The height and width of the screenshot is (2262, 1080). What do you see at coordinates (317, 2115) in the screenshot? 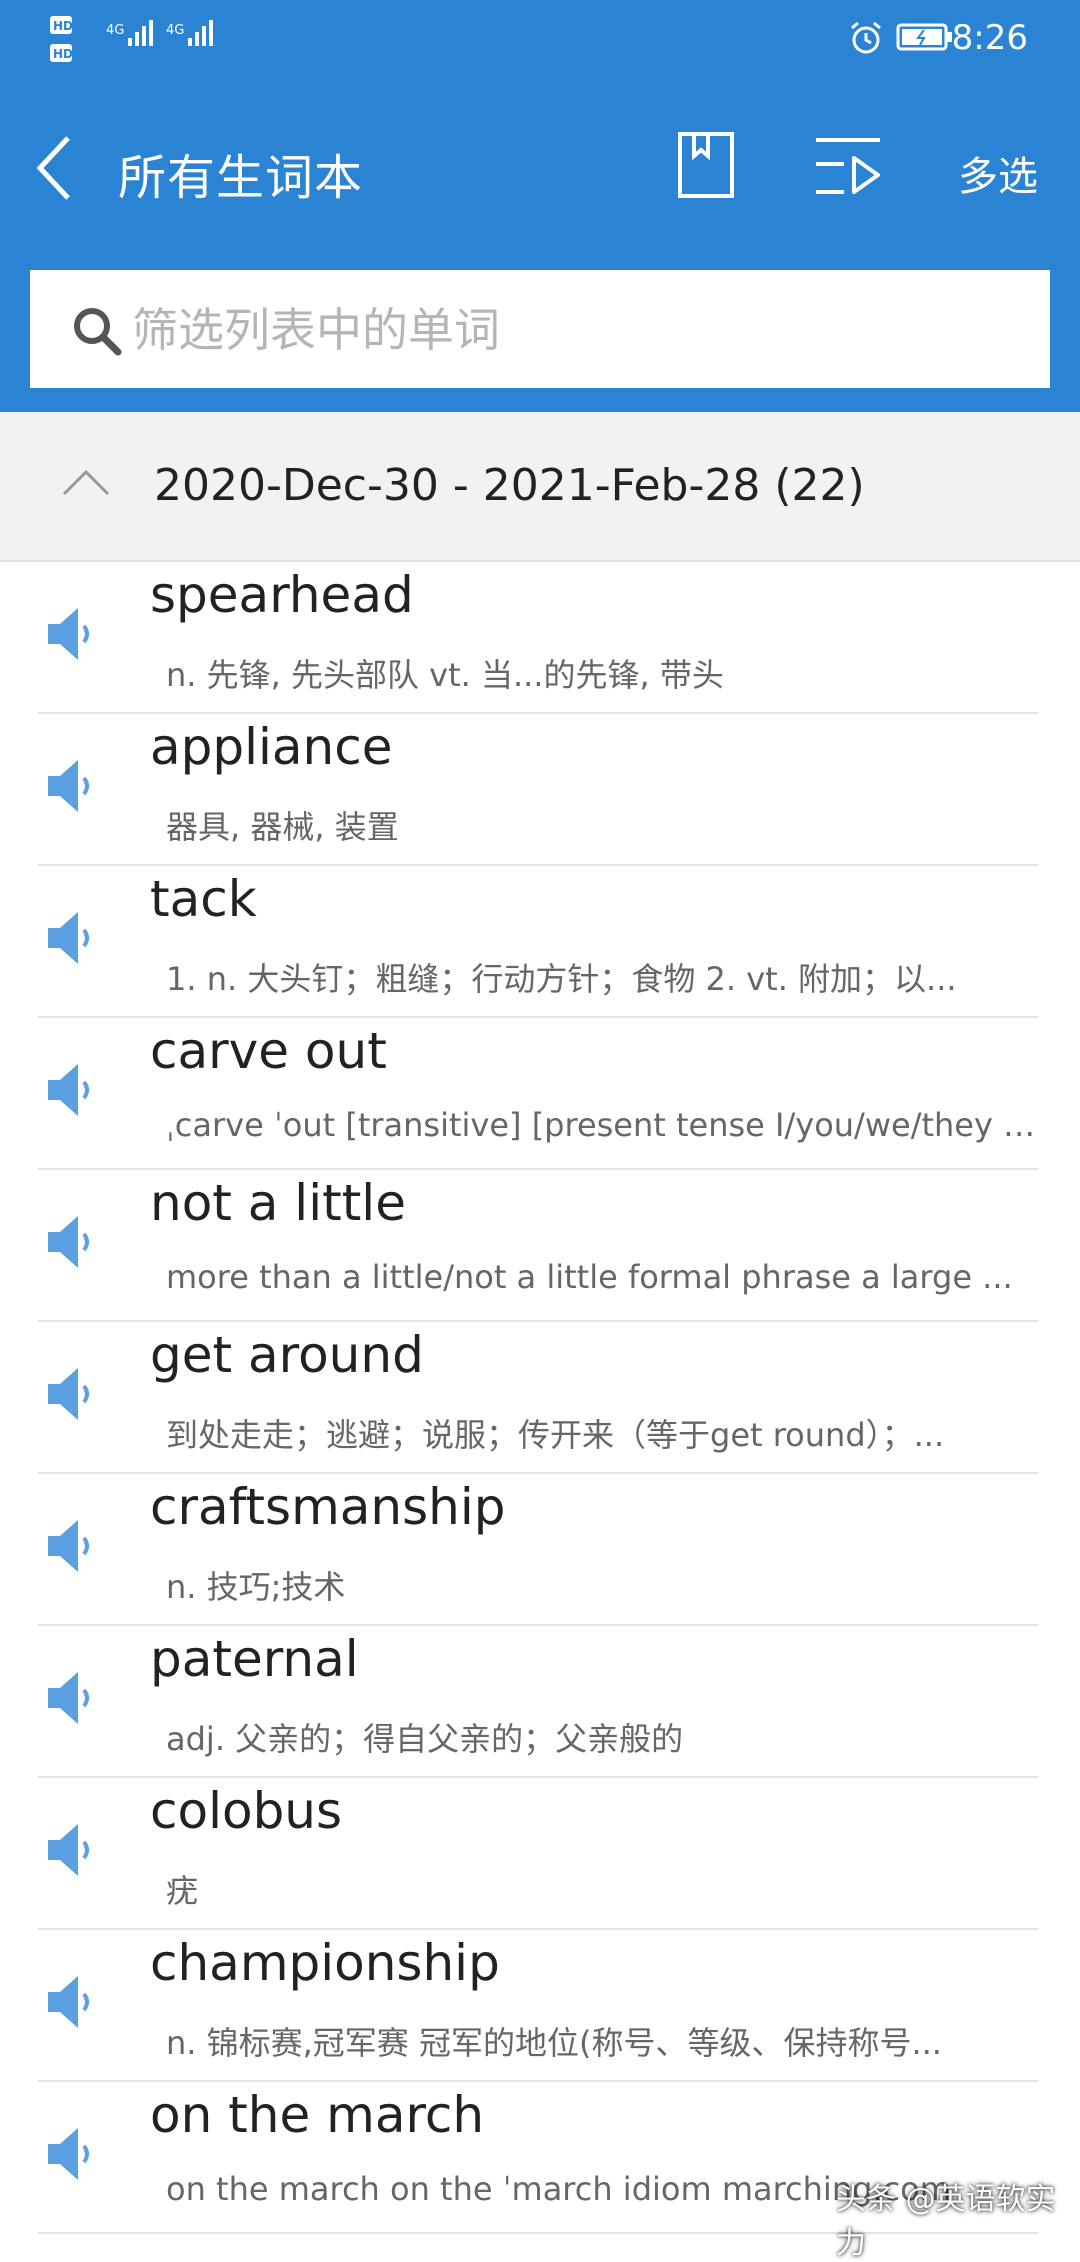
I see `word-text: on the march` at bounding box center [317, 2115].